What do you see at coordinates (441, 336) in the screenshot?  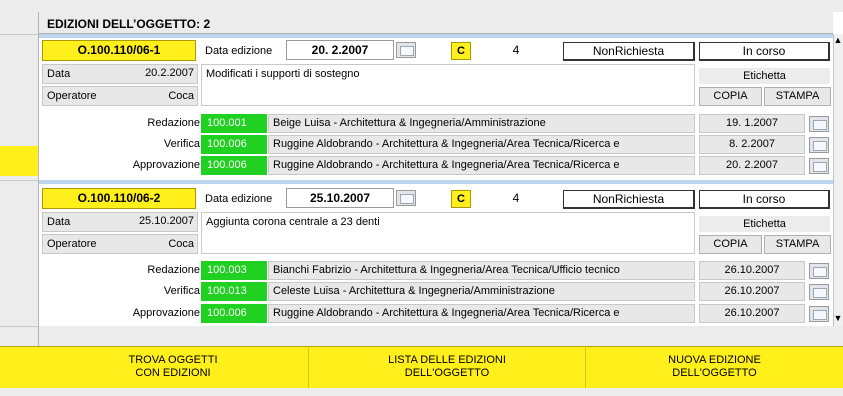 I see `empty-row` at bounding box center [441, 336].